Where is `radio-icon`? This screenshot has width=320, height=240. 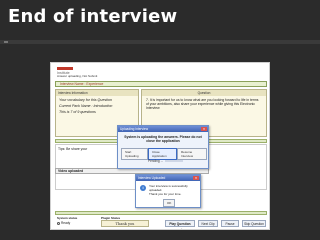
radio-icon is located at coordinates (58, 223).